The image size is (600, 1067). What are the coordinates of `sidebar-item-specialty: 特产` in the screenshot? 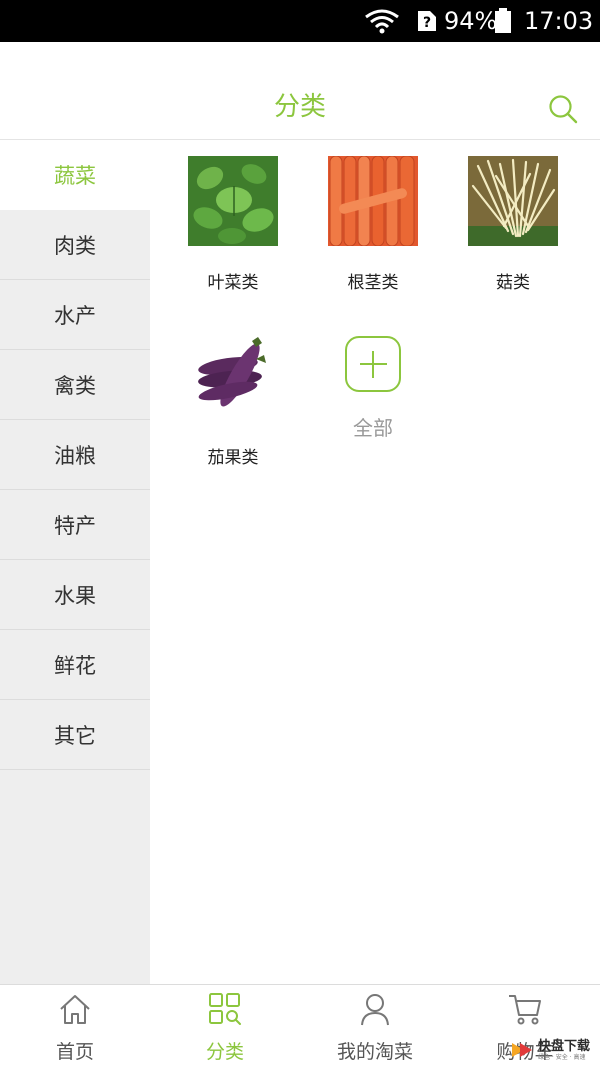 It's located at (75, 525).